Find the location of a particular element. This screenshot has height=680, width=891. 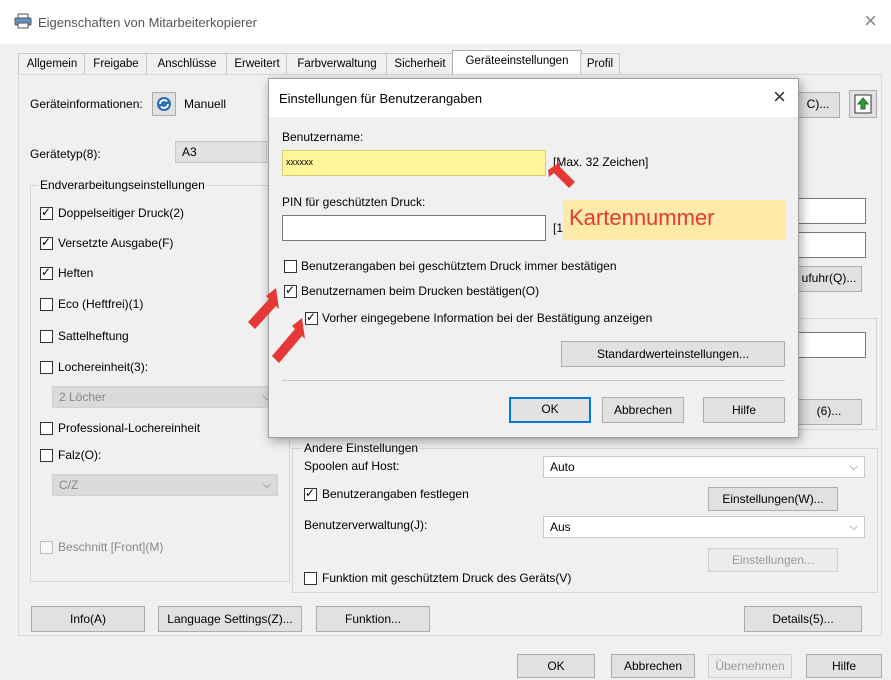

annotation-arrows is located at coordinates (411, 262).